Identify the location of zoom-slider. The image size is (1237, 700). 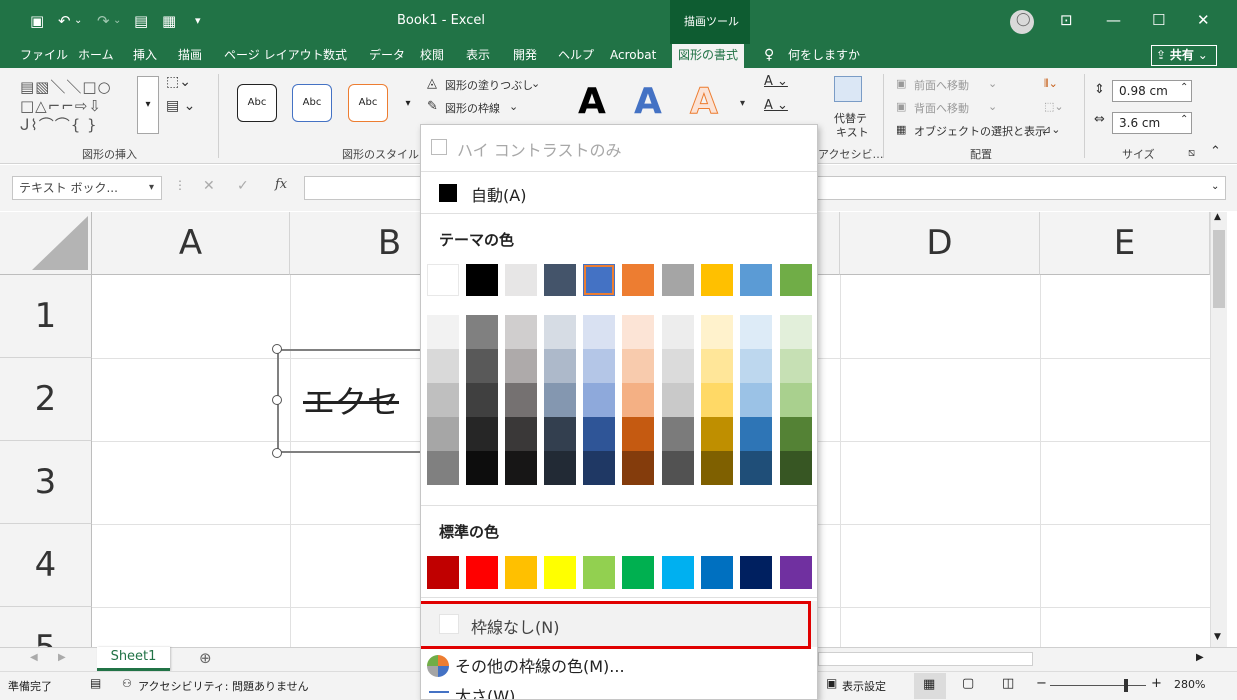
(1098, 685).